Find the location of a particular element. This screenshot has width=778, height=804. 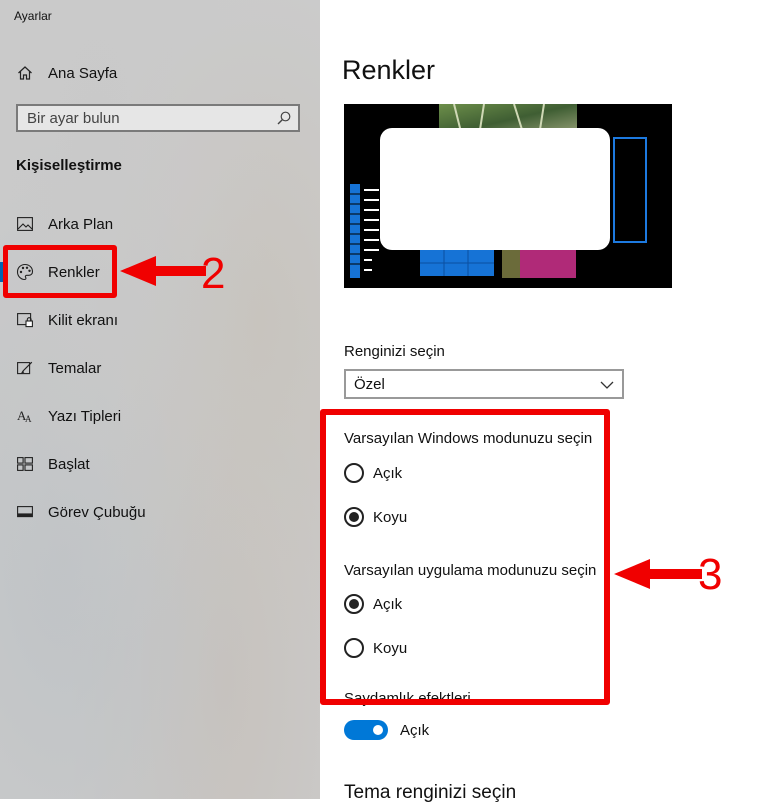

sidebar-item-start: Başlat is located at coordinates (160, 464).